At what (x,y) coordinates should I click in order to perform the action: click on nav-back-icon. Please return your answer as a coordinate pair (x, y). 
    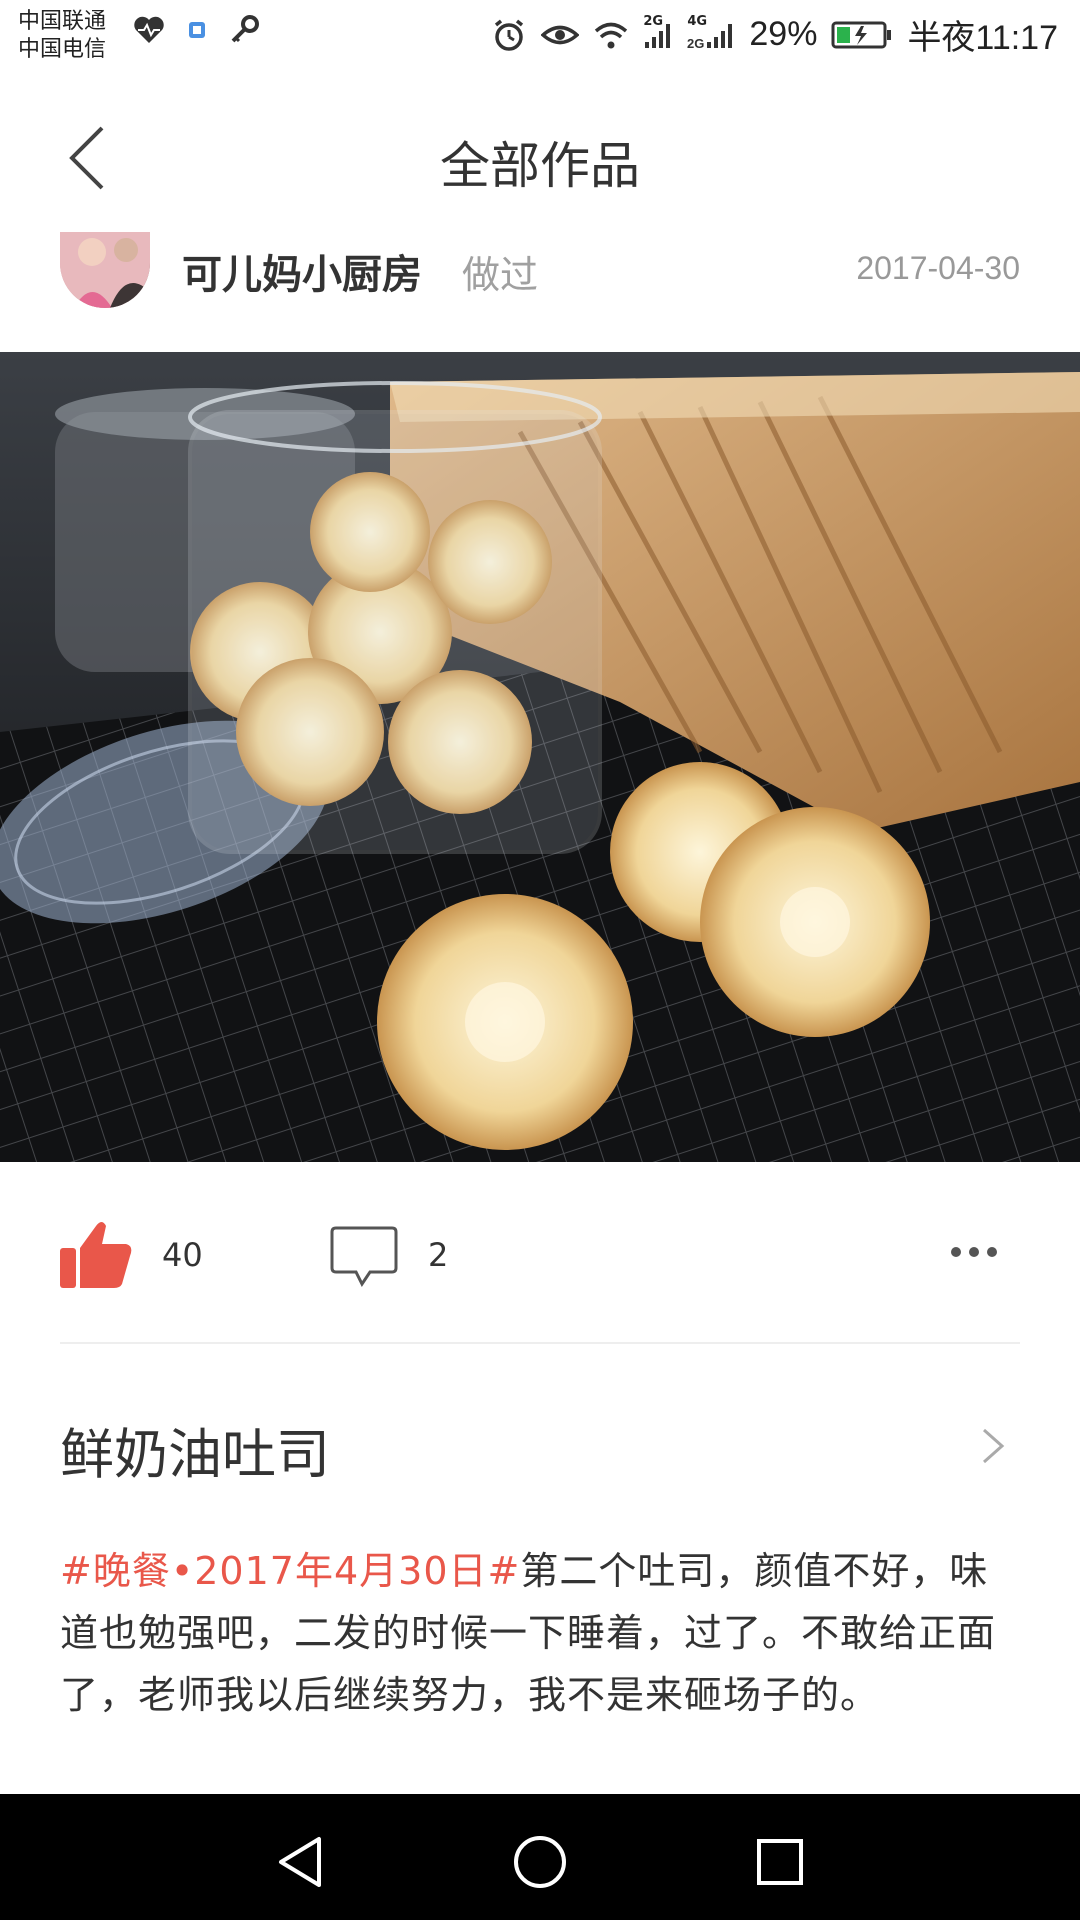
    Looking at the image, I should click on (300, 1862).